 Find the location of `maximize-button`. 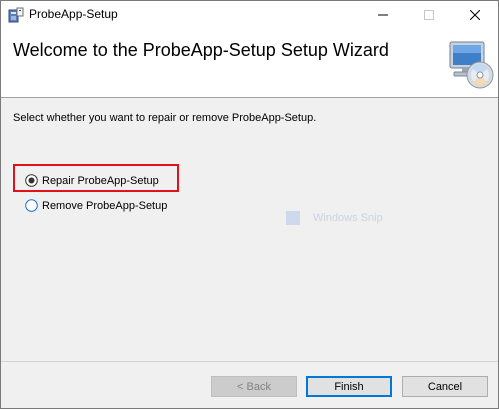

maximize-button is located at coordinates (429, 15).